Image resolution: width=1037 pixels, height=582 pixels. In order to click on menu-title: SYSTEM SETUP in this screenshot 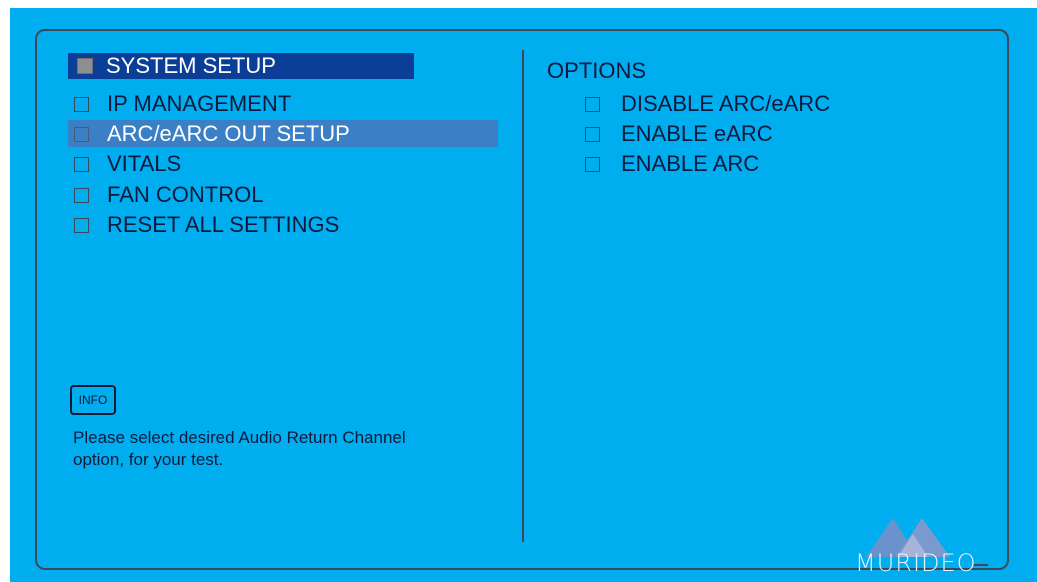, I will do `click(191, 65)`.